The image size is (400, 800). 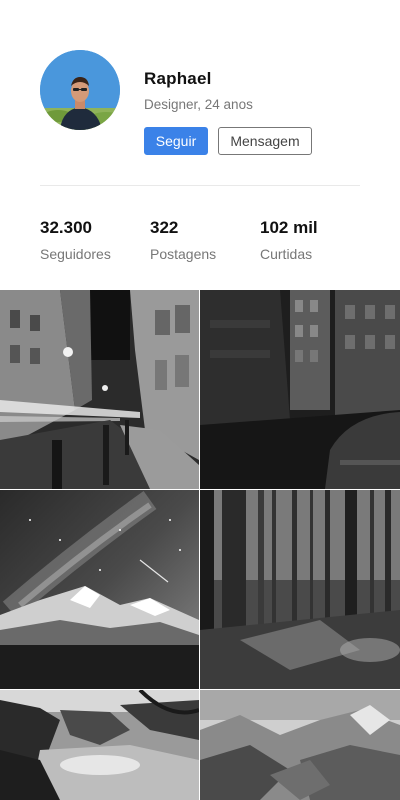 What do you see at coordinates (289, 227) in the screenshot?
I see `stat-value: 102 mil` at bounding box center [289, 227].